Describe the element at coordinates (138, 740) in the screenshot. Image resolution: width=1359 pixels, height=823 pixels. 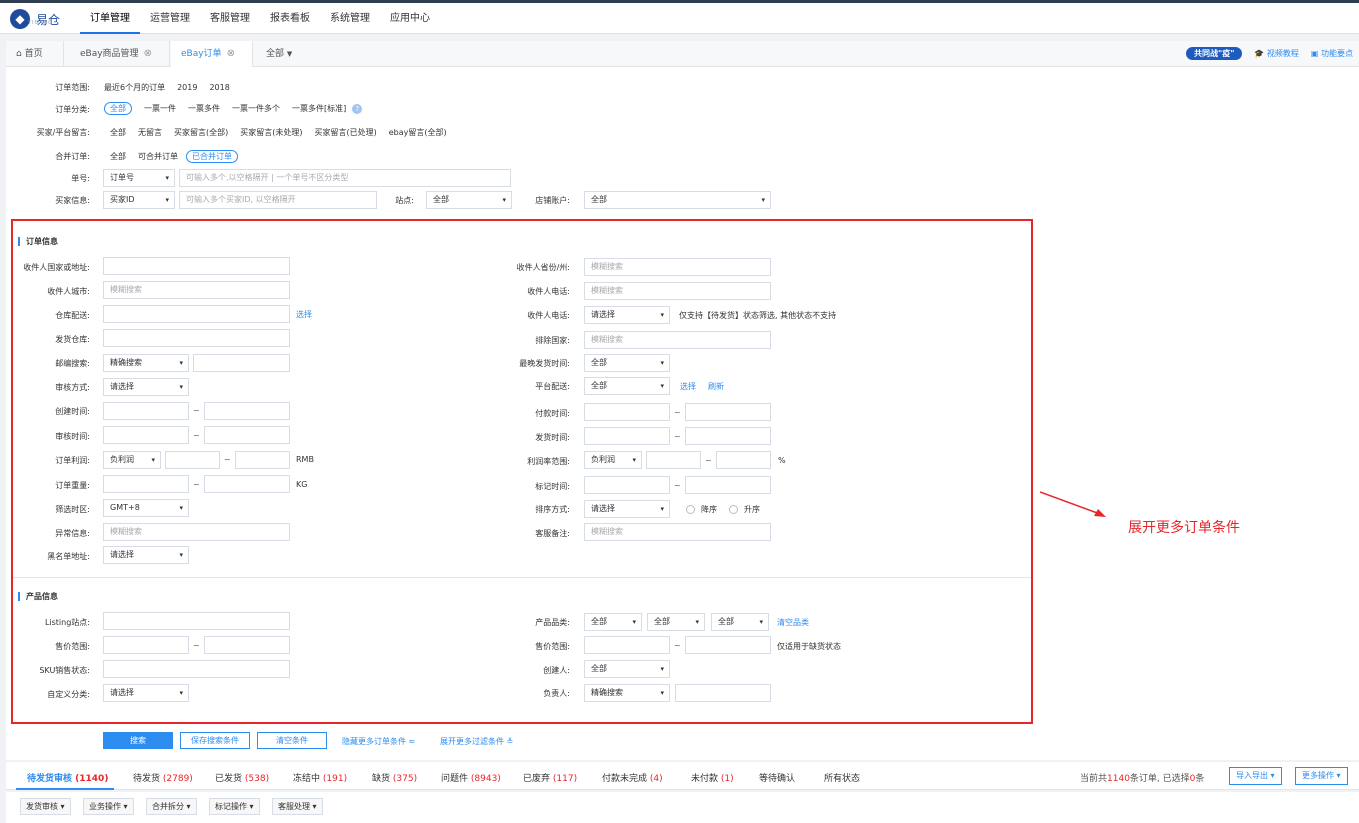
I see `search-button: 搜索` at that location.